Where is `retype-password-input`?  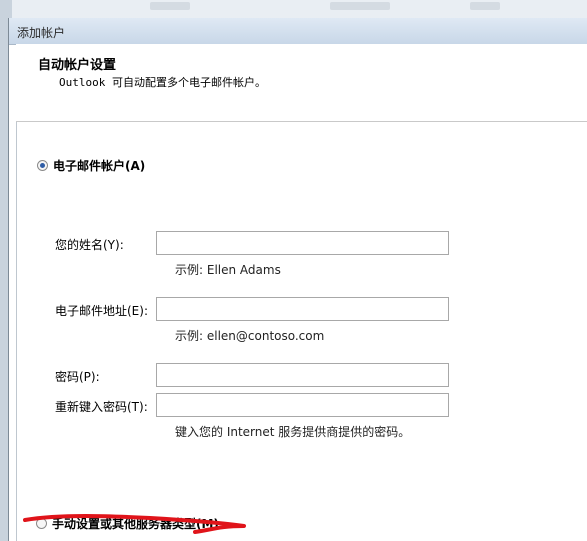 retype-password-input is located at coordinates (302, 405).